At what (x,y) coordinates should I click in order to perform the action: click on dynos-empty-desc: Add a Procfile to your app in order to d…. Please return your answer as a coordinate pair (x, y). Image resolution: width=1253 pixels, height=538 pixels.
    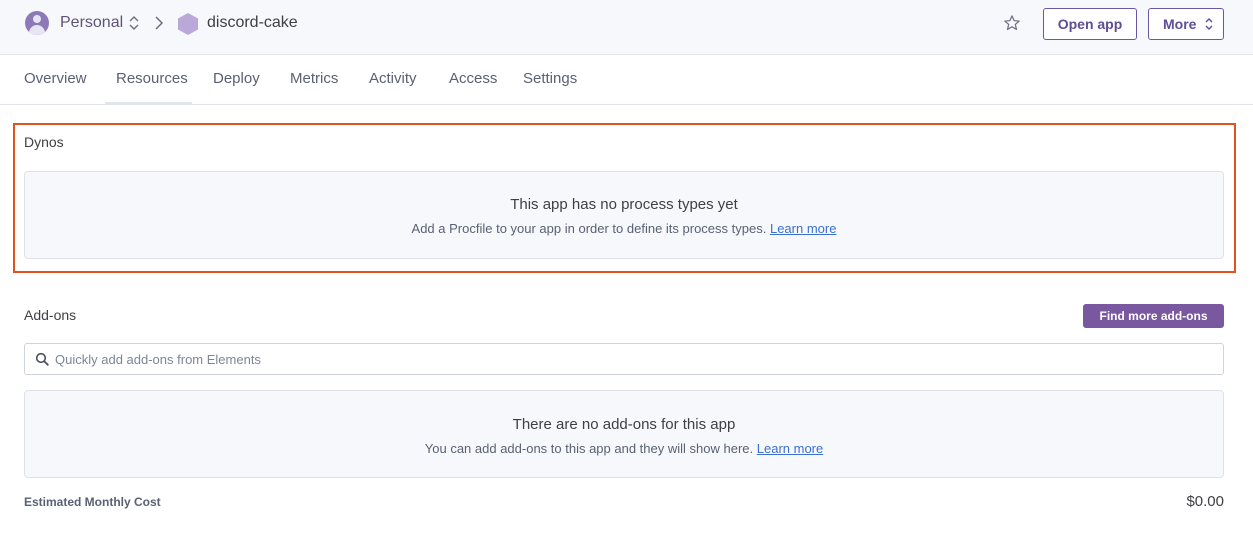
    Looking at the image, I should click on (589, 228).